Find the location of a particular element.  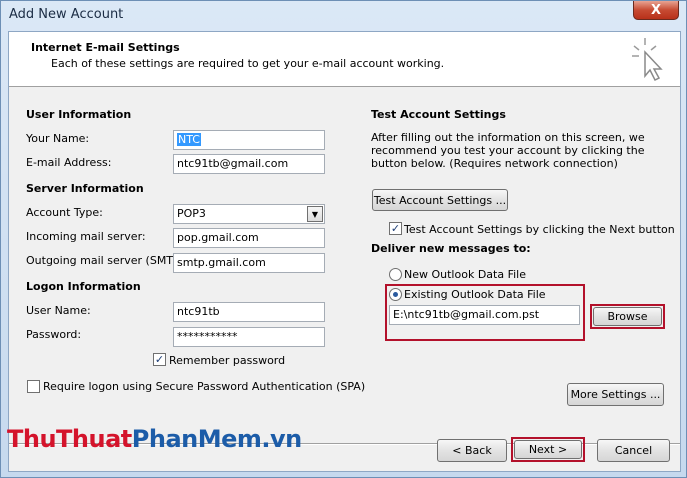

title-bar: Add New Account X is located at coordinates (343, 16).